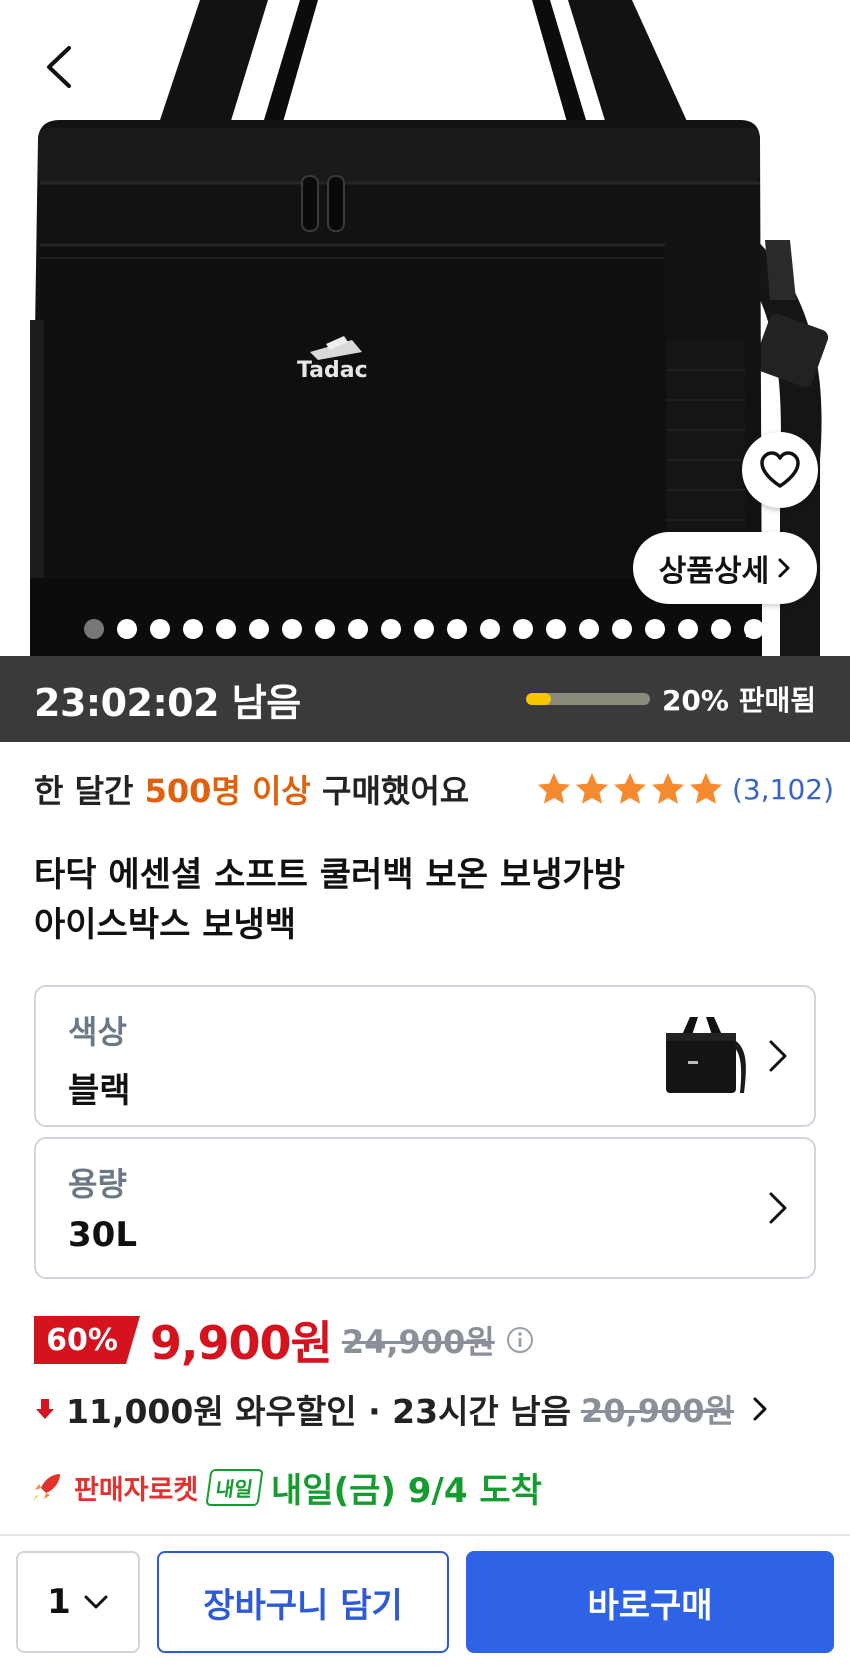  I want to click on sale-price: 9,900원, so click(241, 1343).